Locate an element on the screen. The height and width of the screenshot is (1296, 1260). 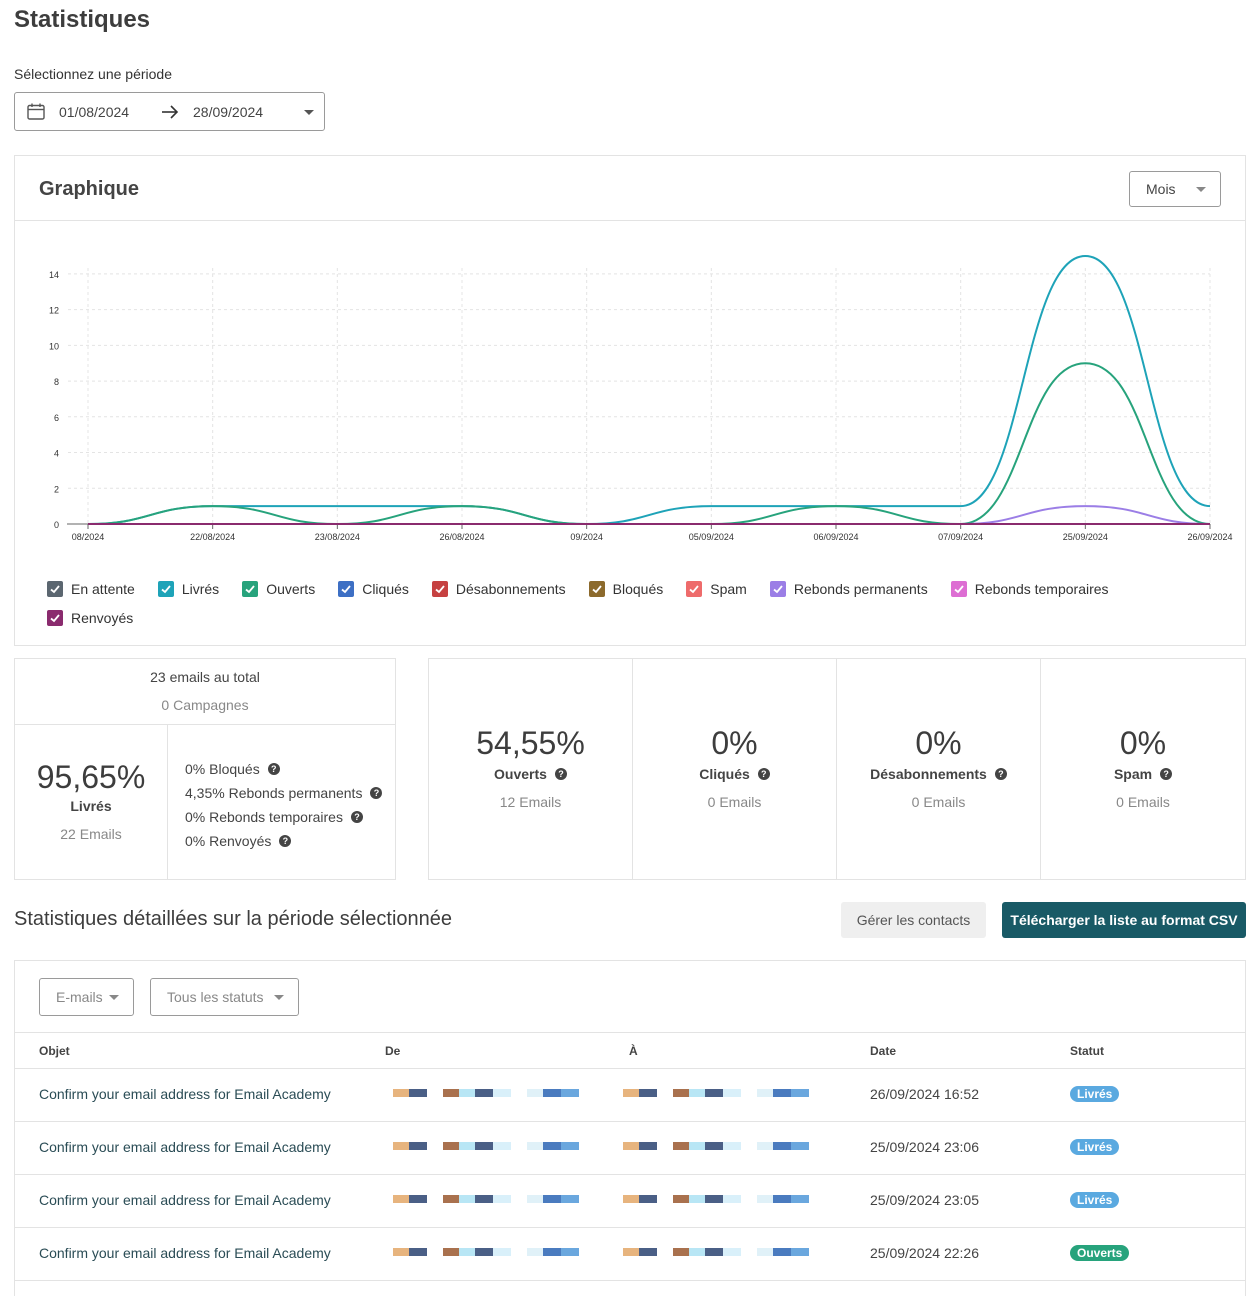
date-start: 01/08/2024 is located at coordinates (94, 112).